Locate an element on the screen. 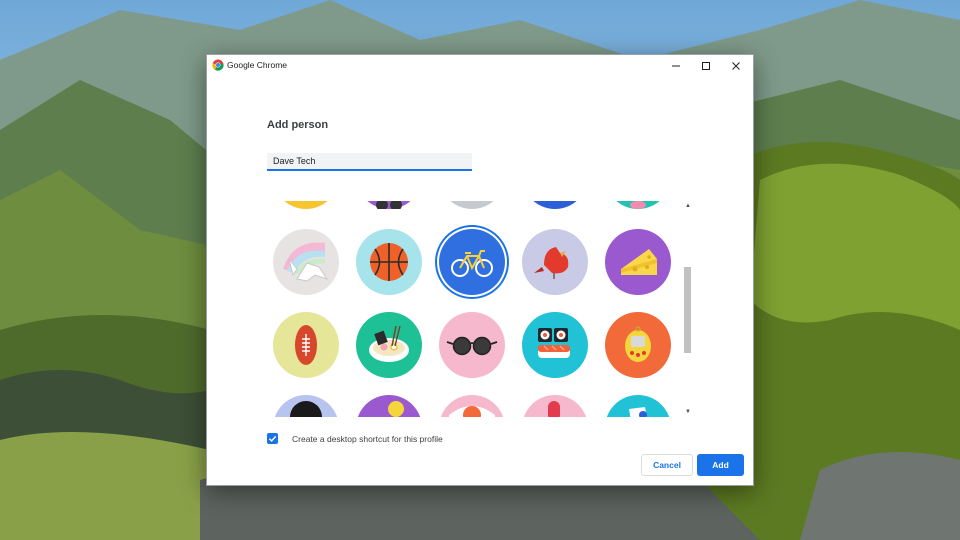 The height and width of the screenshot is (540, 960). basketball-icon is located at coordinates (389, 262).